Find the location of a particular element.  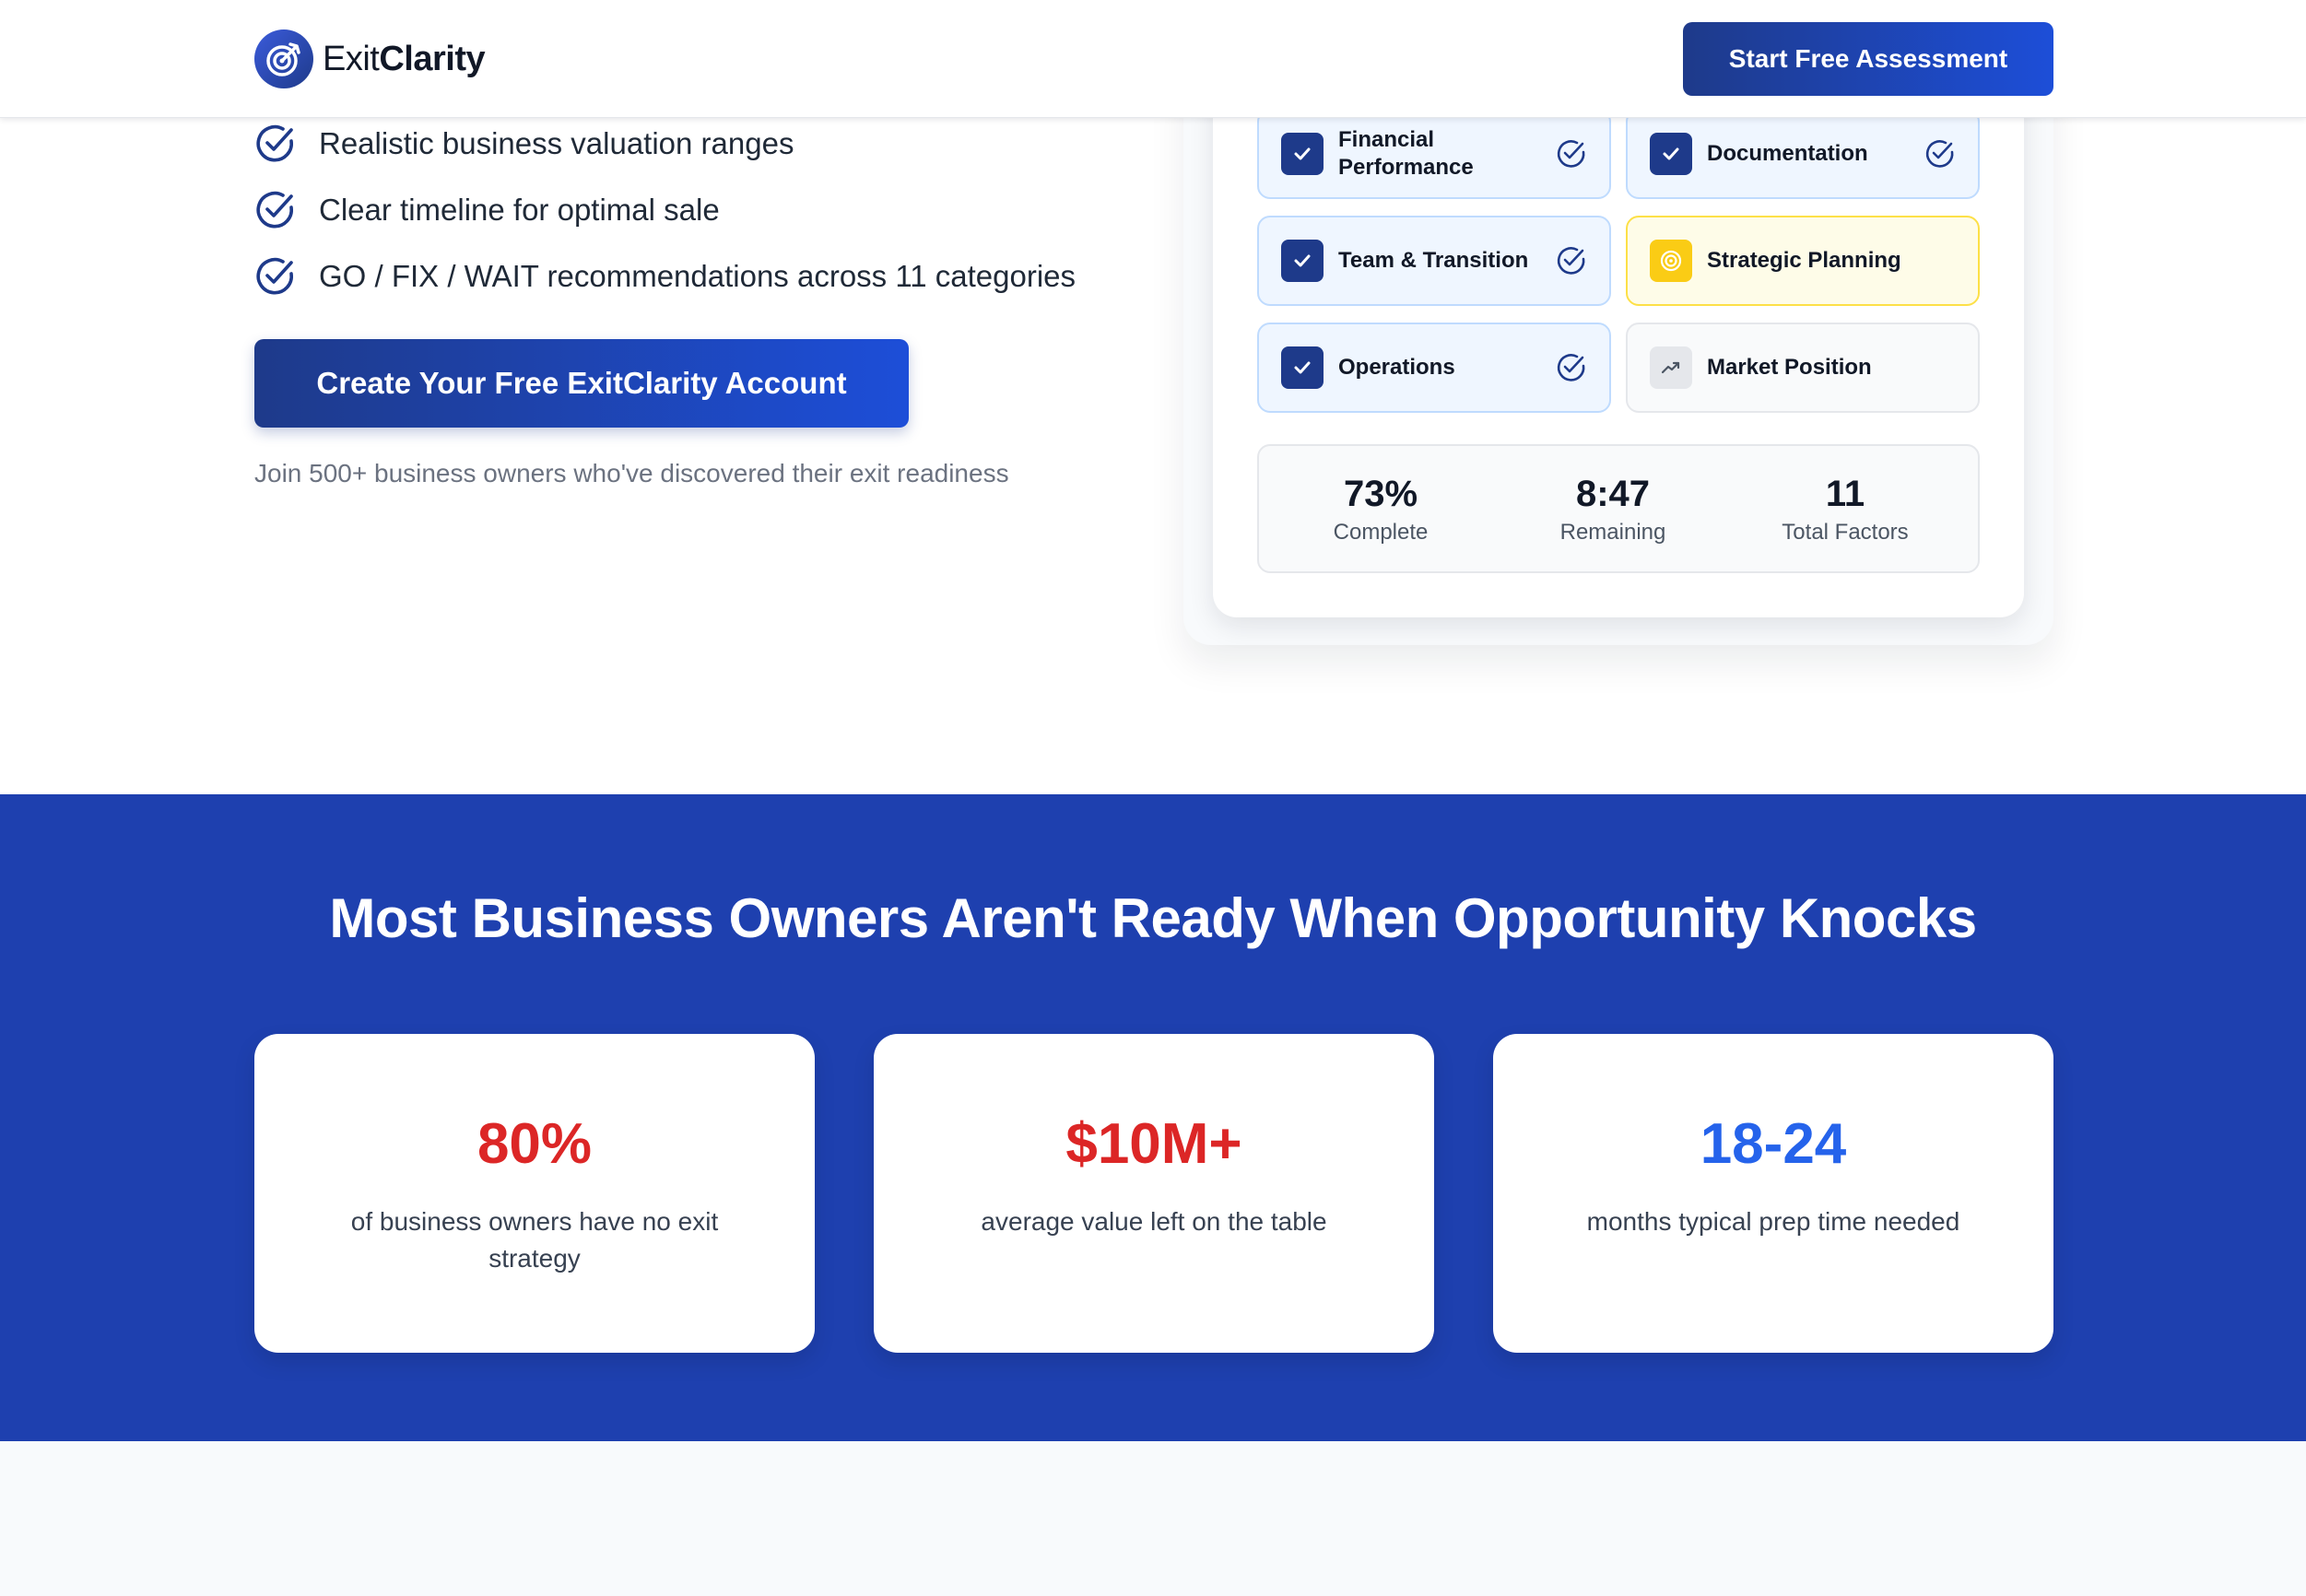

benefit-item: Clear timeline for optimal sale is located at coordinates (487, 210).